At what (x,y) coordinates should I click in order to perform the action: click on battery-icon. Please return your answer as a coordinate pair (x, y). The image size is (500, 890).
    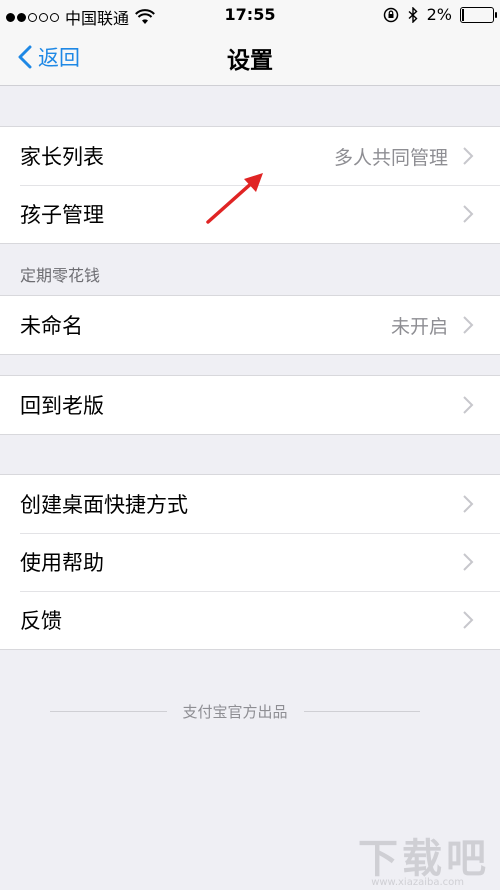
    Looking at the image, I should click on (478, 14).